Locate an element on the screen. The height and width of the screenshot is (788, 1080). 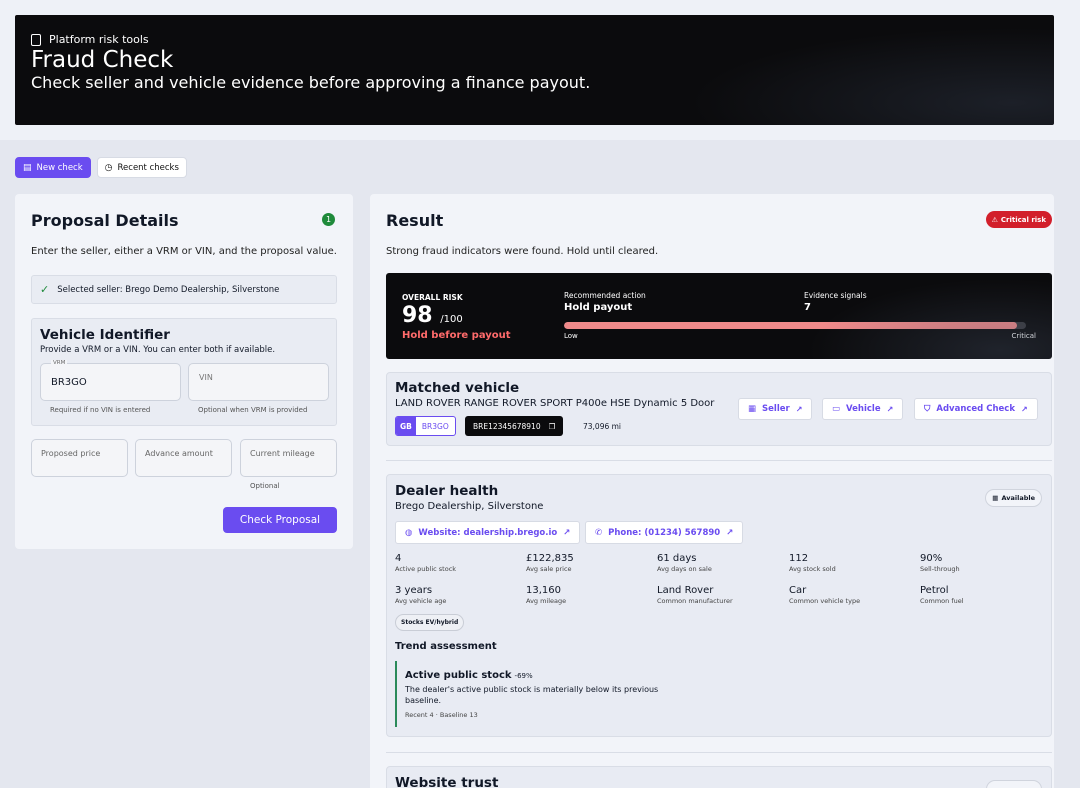
proposal-title: Proposal Details is located at coordinates (105, 220).